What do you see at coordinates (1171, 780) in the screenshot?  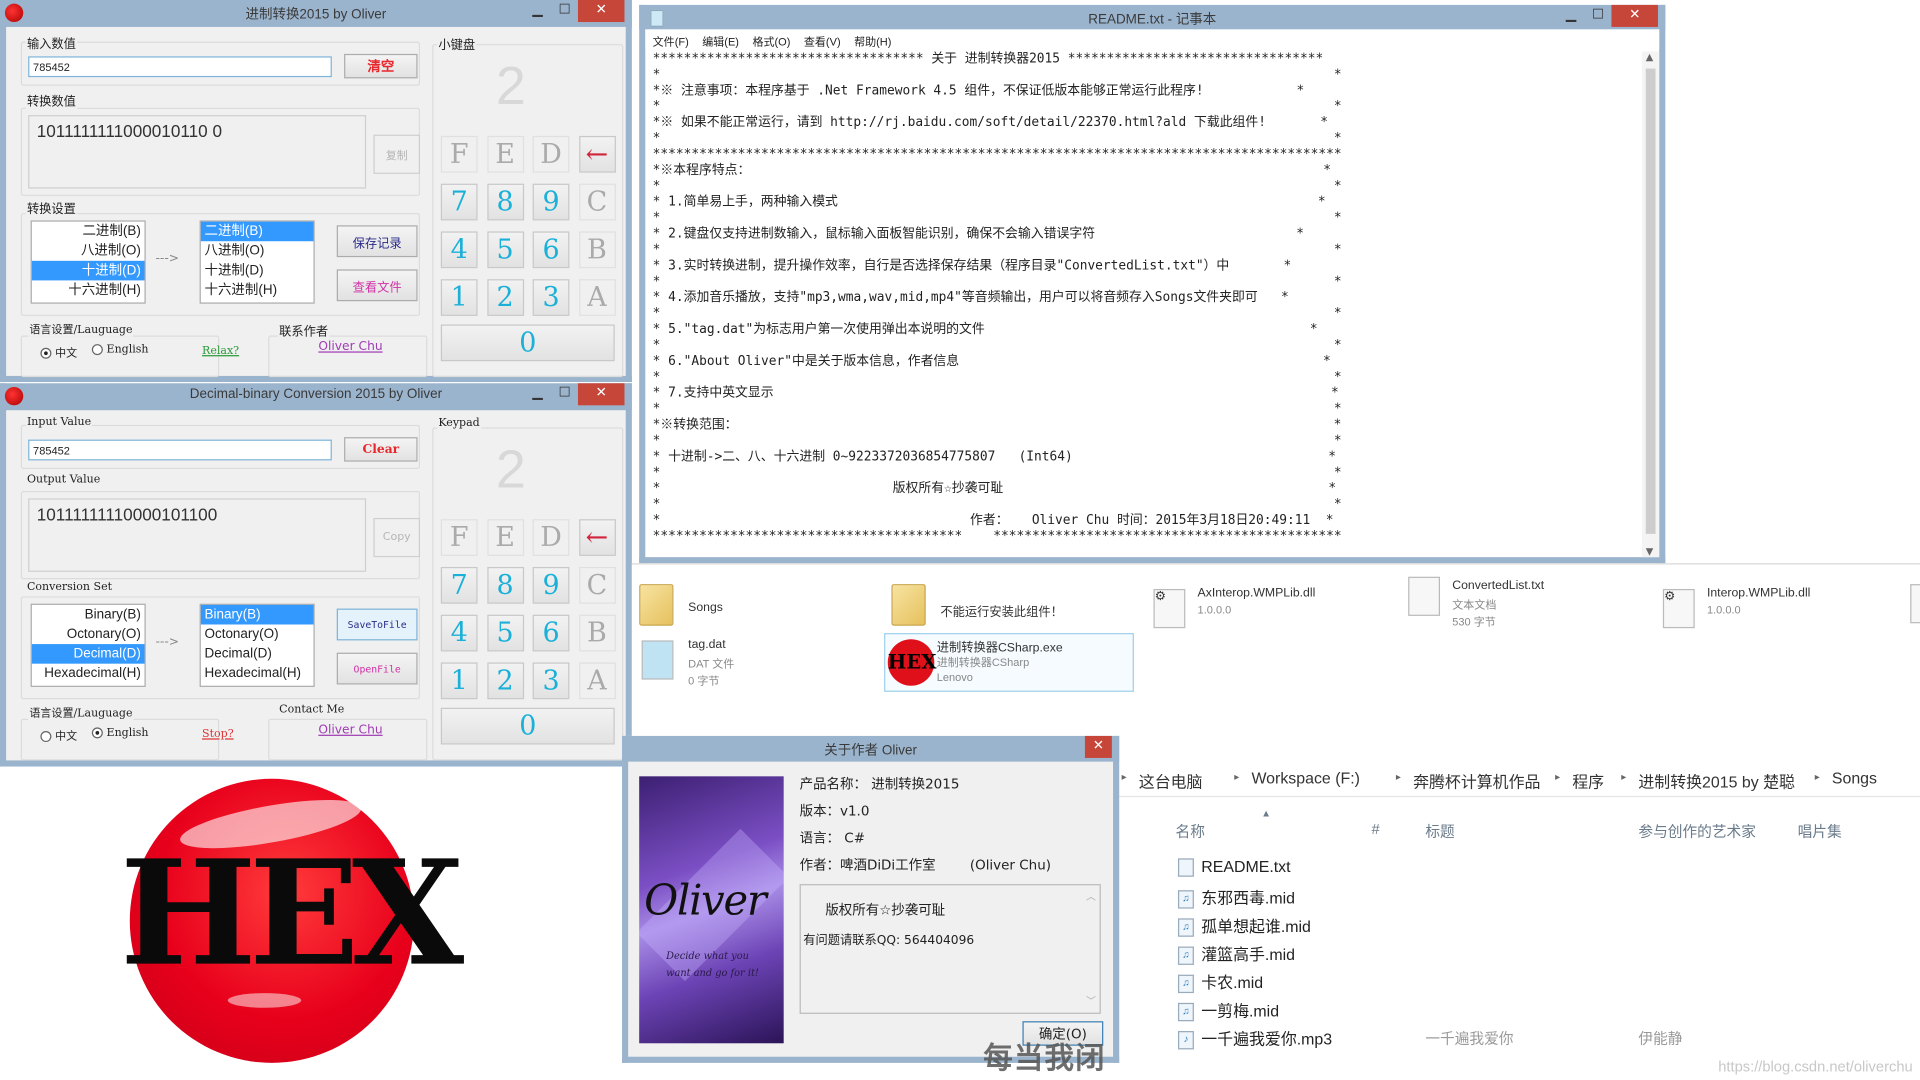 I see `breadcrumb-item: 这台电脑` at bounding box center [1171, 780].